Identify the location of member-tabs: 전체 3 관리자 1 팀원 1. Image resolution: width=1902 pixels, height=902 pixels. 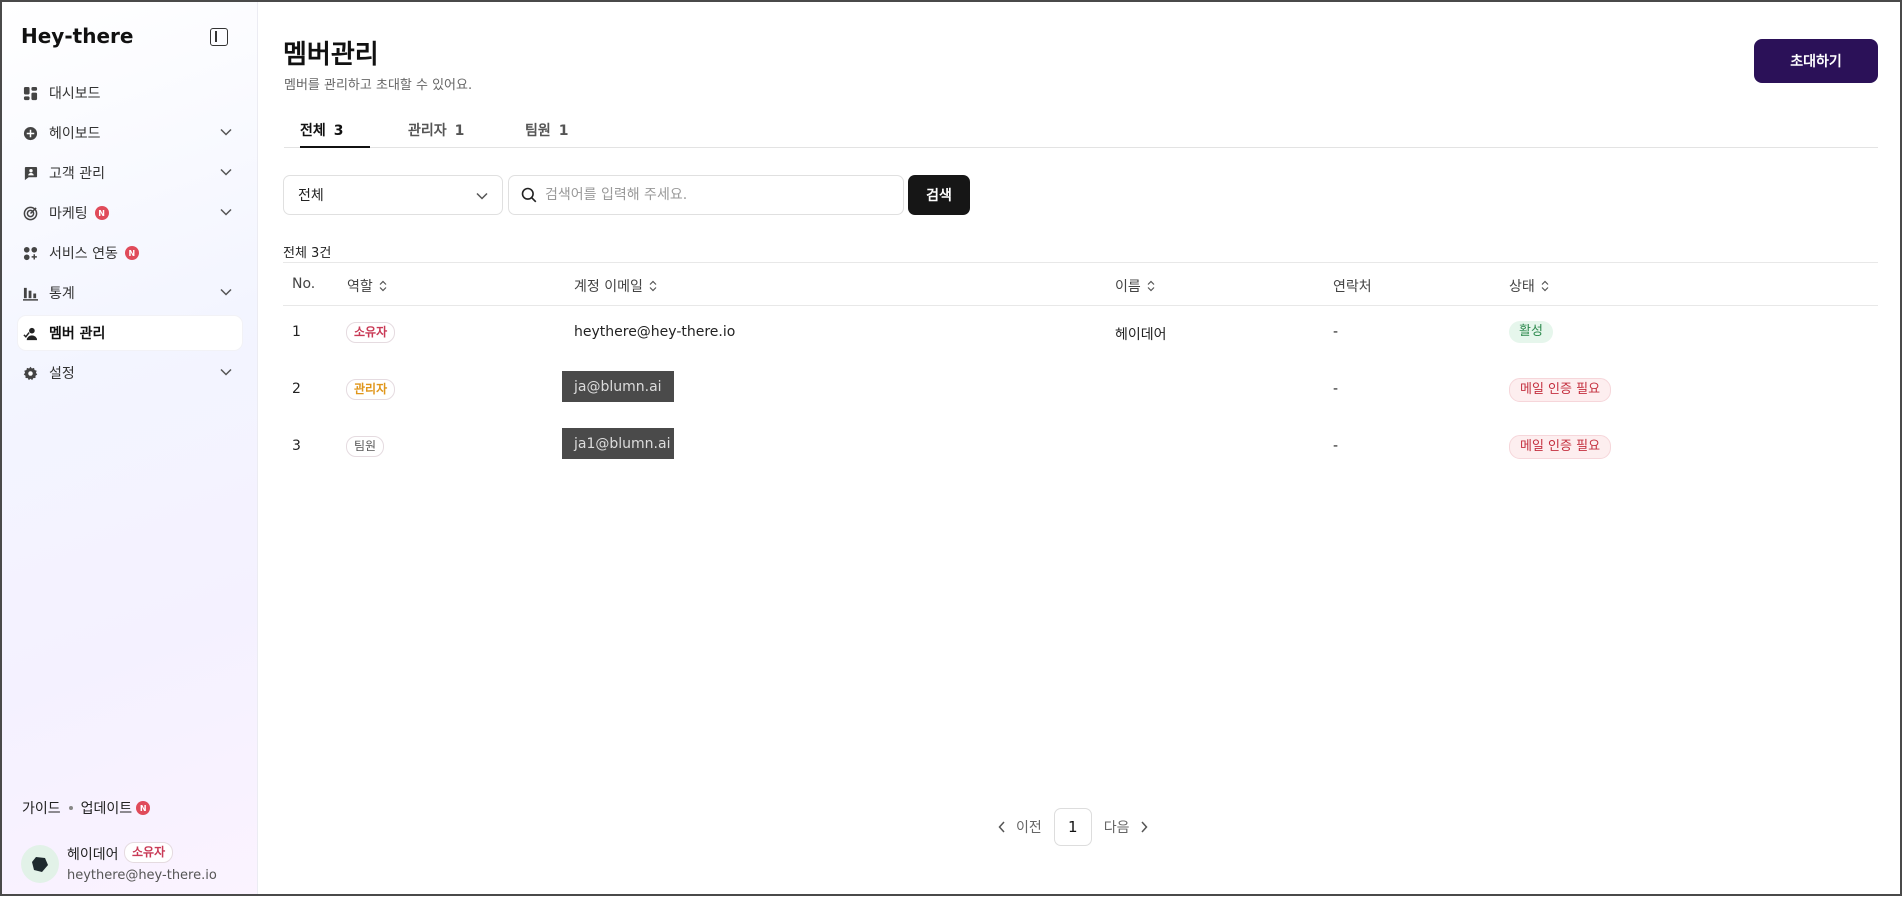
(1081, 134).